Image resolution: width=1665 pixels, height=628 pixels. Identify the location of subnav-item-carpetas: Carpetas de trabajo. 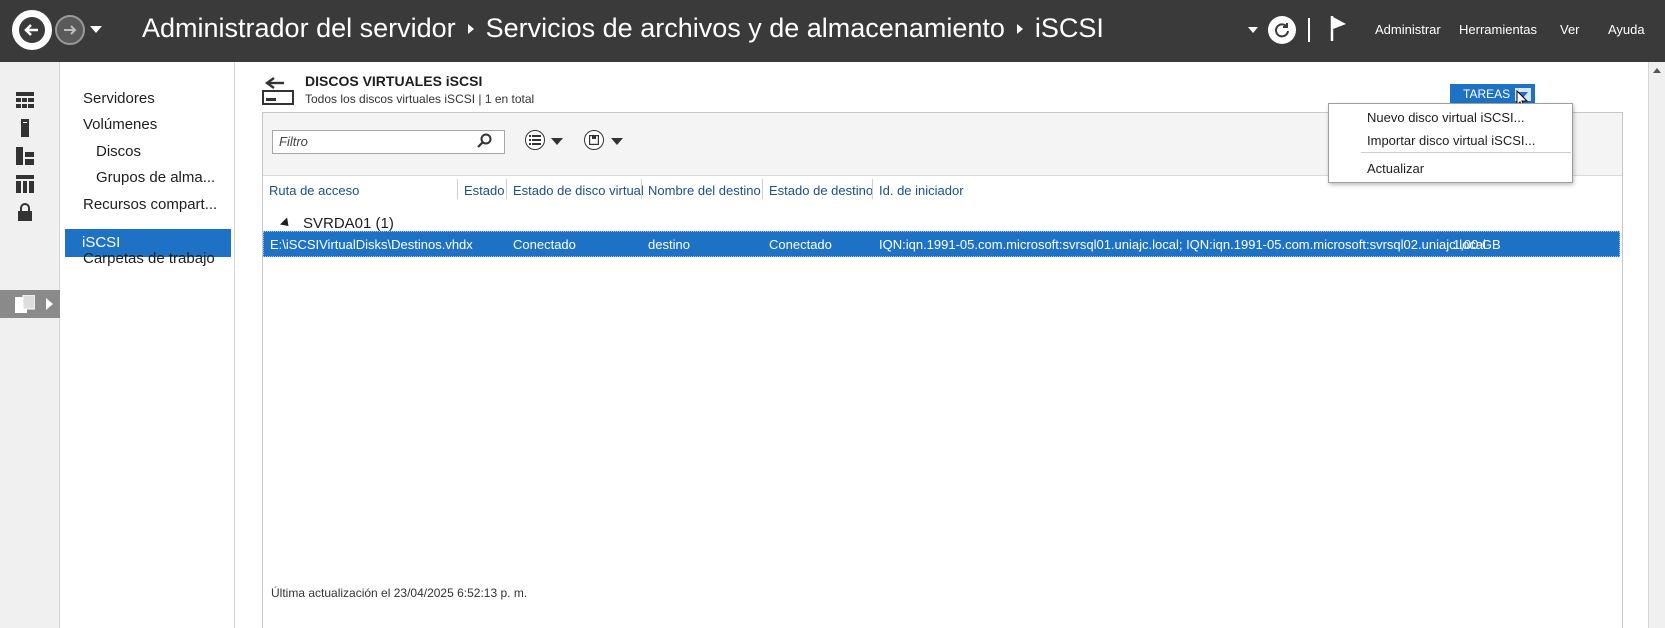
(149, 258).